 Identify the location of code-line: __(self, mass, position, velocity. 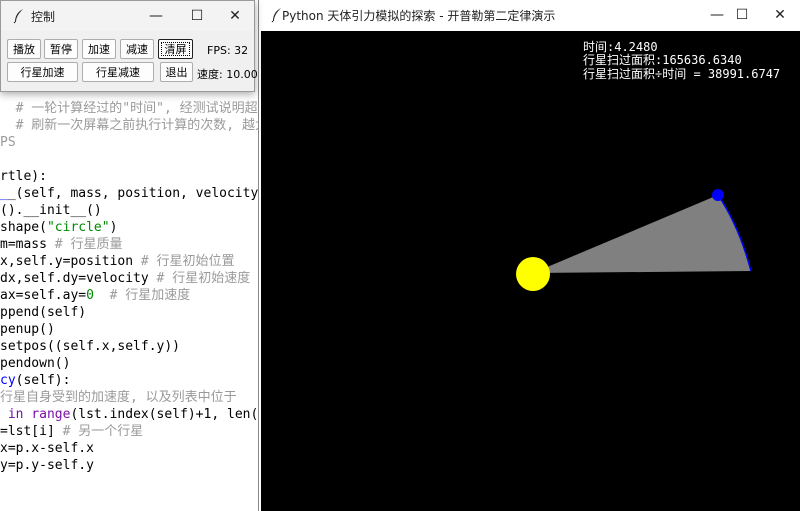
(129, 193).